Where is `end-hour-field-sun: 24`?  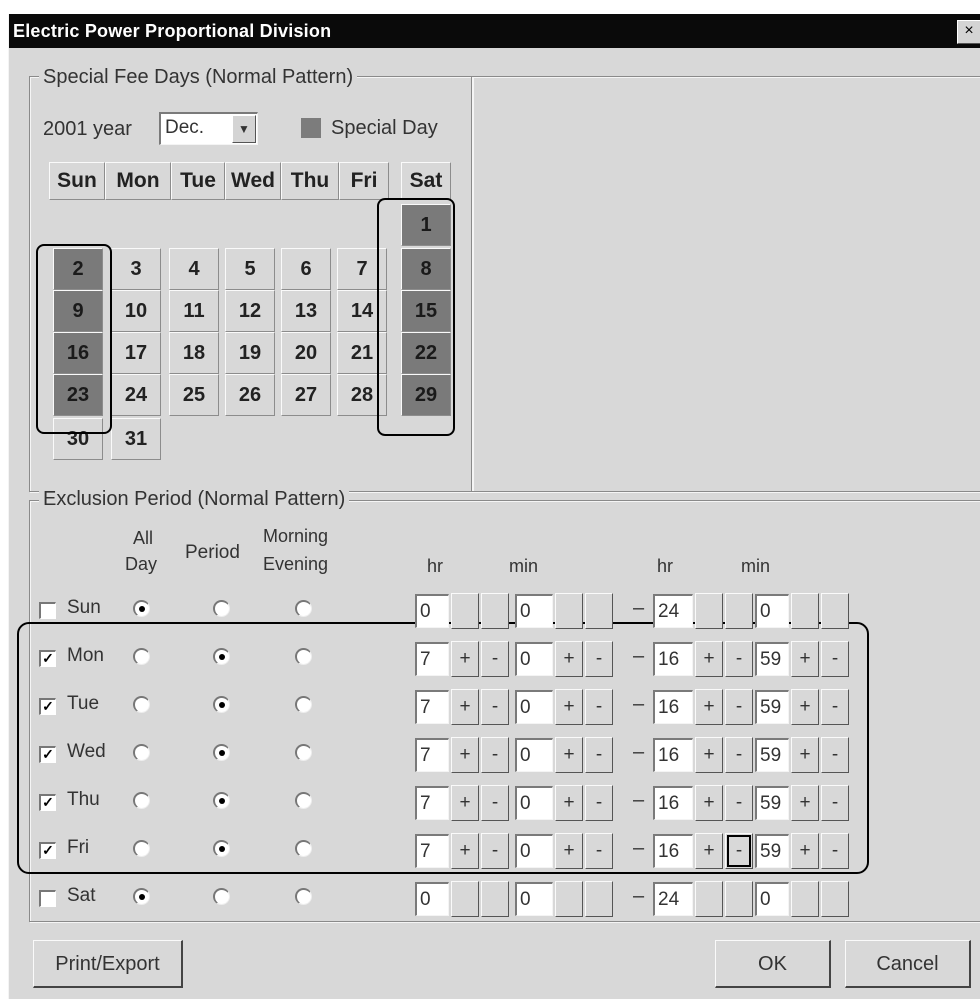 end-hour-field-sun: 24 is located at coordinates (673, 611).